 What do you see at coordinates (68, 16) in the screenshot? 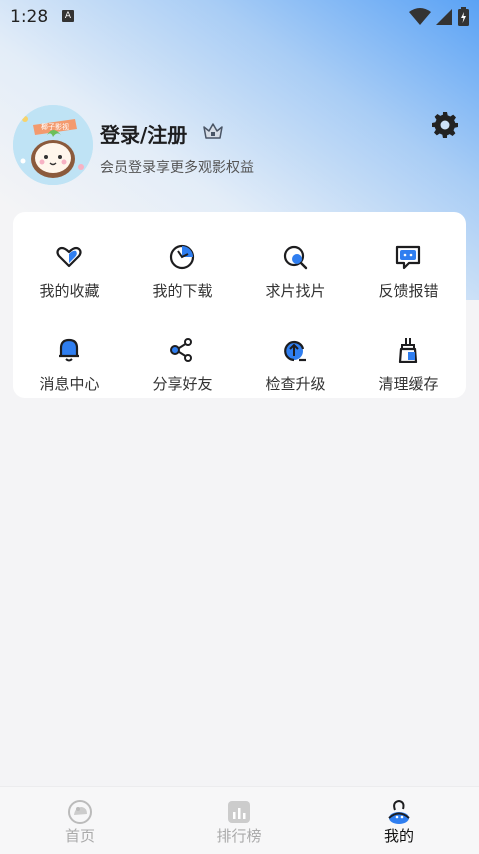
I see `notification-icon: A` at bounding box center [68, 16].